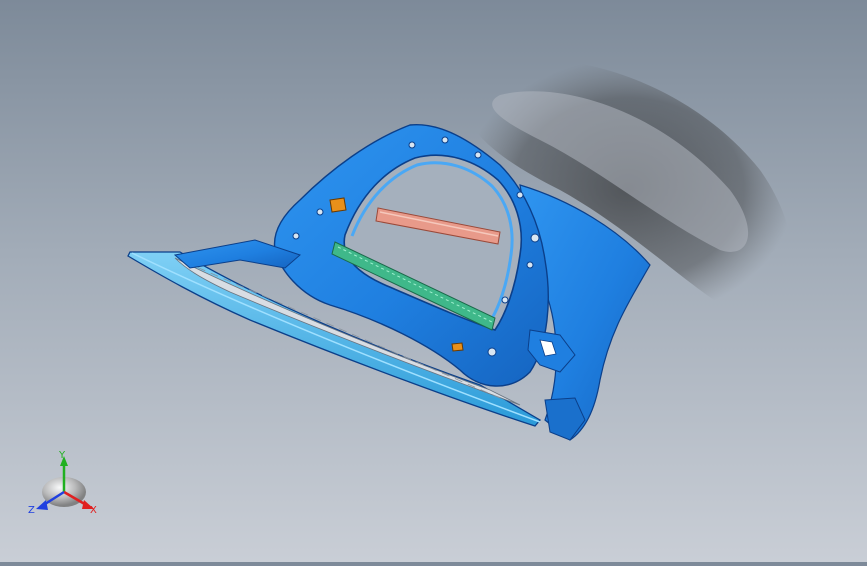 Image resolution: width=867 pixels, height=566 pixels. Describe the element at coordinates (65, 483) in the screenshot. I see `axis-triad` at that location.